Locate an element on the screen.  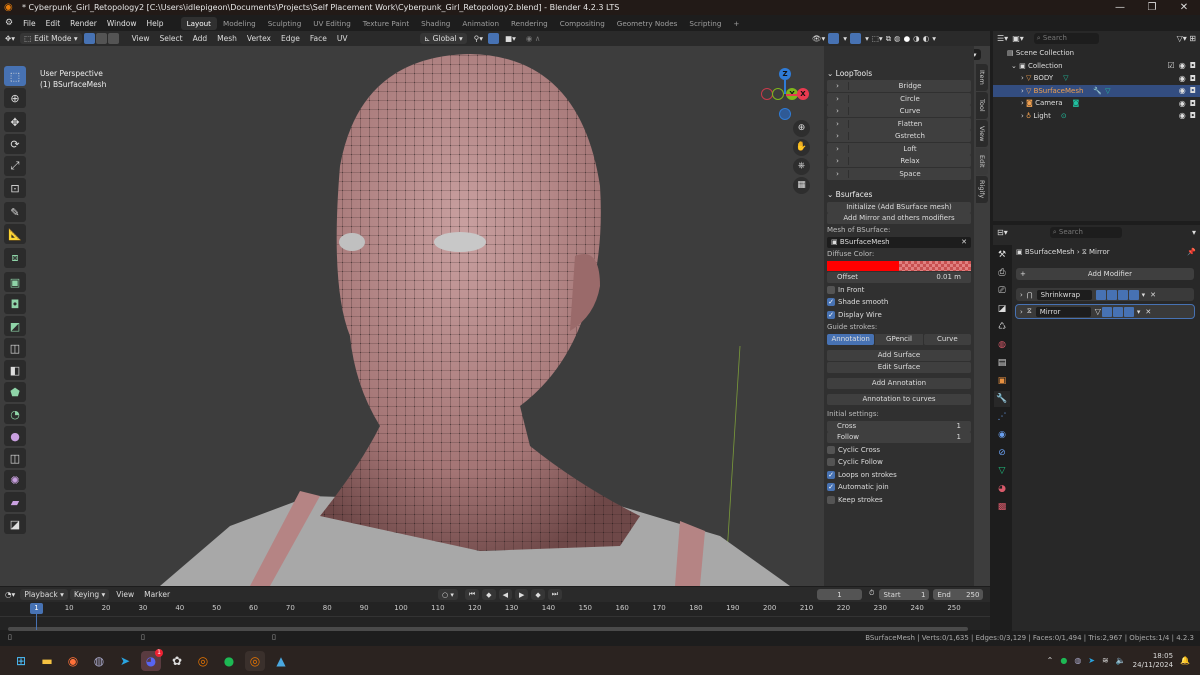
menu-view: View is located at coordinates (141, 38).